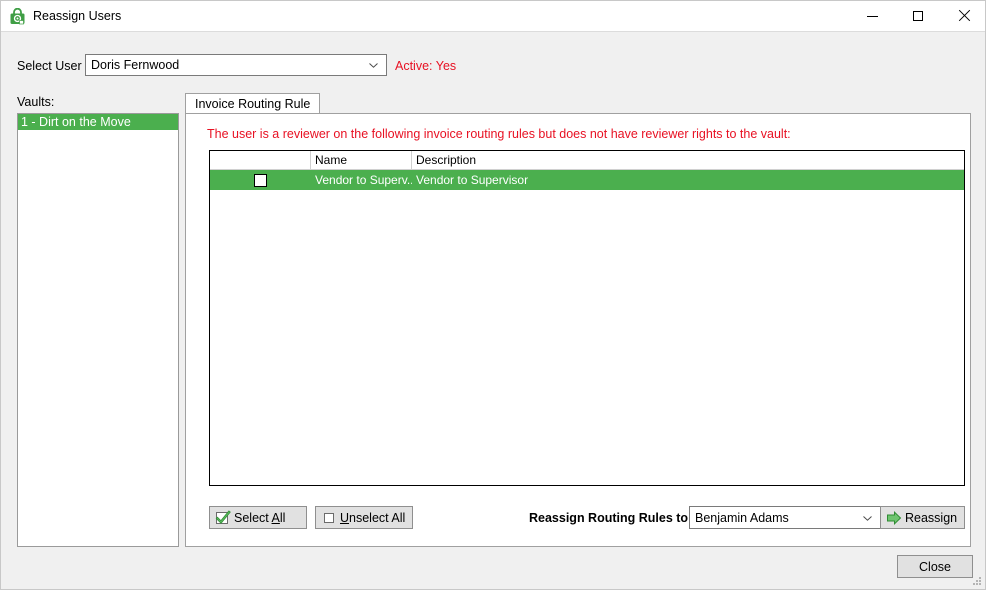 The image size is (986, 590). What do you see at coordinates (329, 518) in the screenshot?
I see `empty-checkbox-icon` at bounding box center [329, 518].